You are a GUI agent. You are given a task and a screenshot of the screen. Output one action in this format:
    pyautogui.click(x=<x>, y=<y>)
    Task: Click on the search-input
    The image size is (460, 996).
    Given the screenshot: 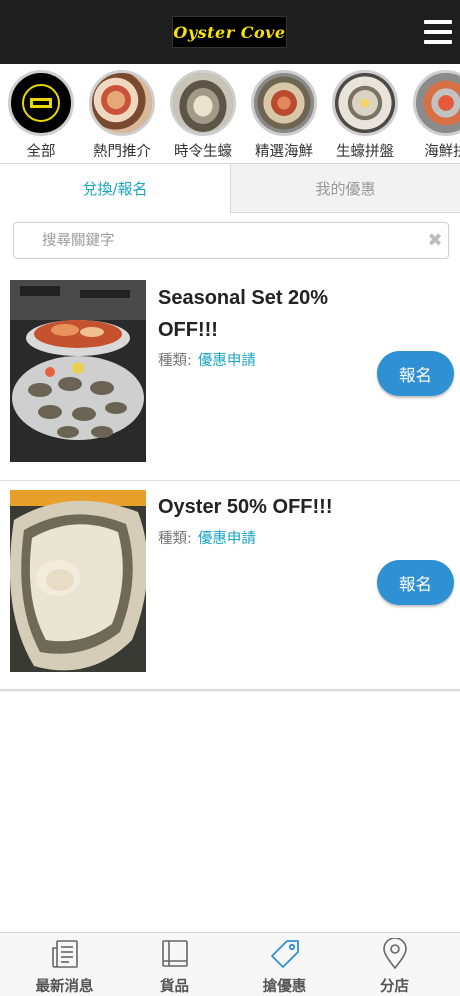 What is the action you would take?
    pyautogui.click(x=222, y=241)
    